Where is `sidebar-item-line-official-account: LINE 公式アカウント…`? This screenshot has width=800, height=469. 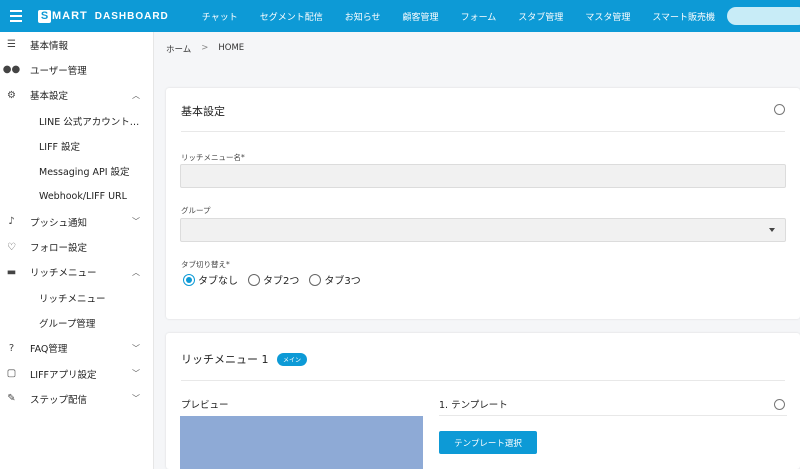
sidebar-item-line-official-account: LINE 公式アカウント… is located at coordinates (76, 120).